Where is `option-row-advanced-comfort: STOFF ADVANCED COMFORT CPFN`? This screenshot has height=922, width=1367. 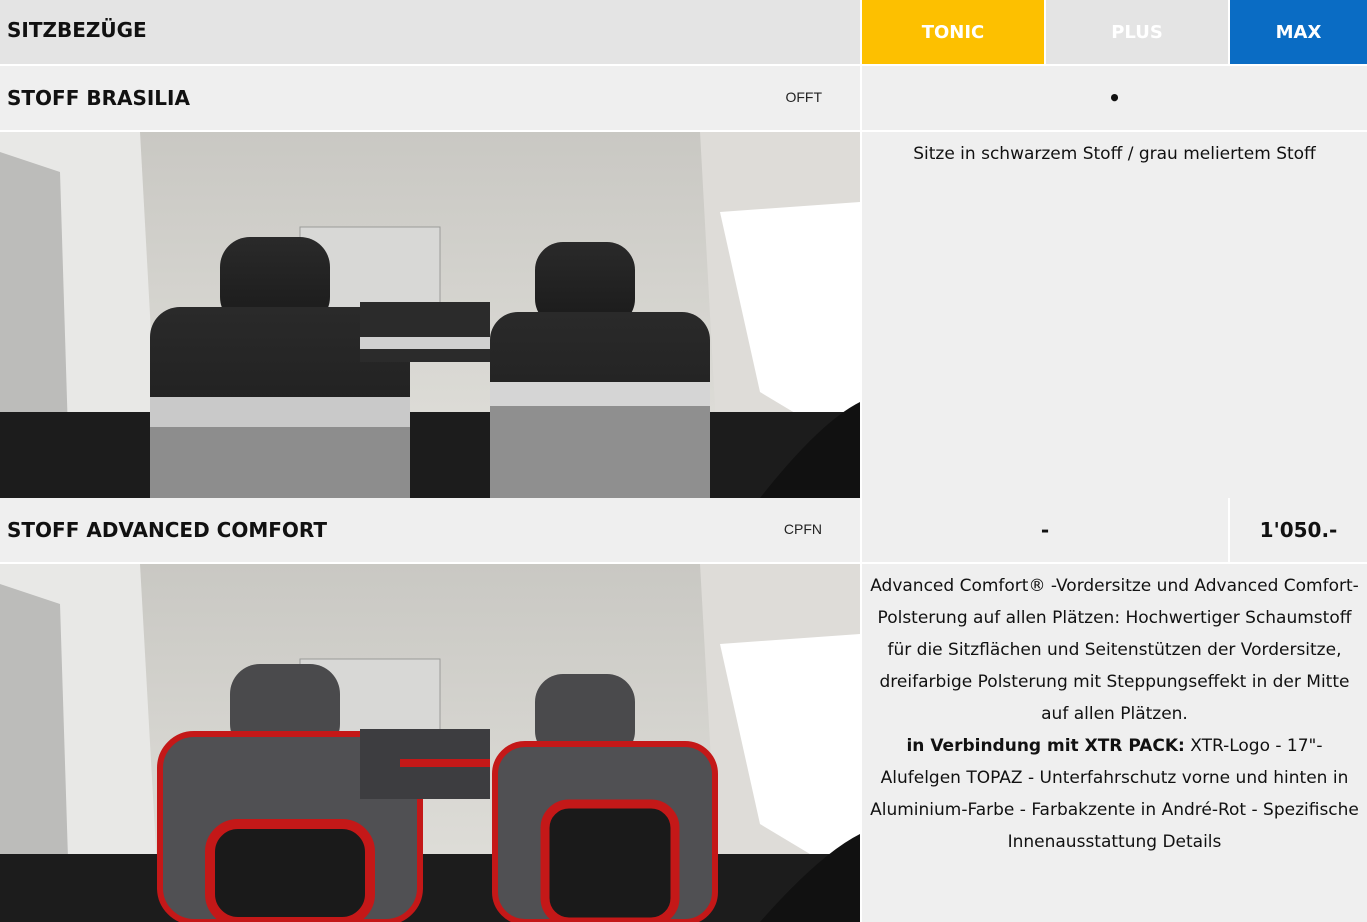 option-row-advanced-comfort: STOFF ADVANCED COMFORT CPFN is located at coordinates (430, 530).